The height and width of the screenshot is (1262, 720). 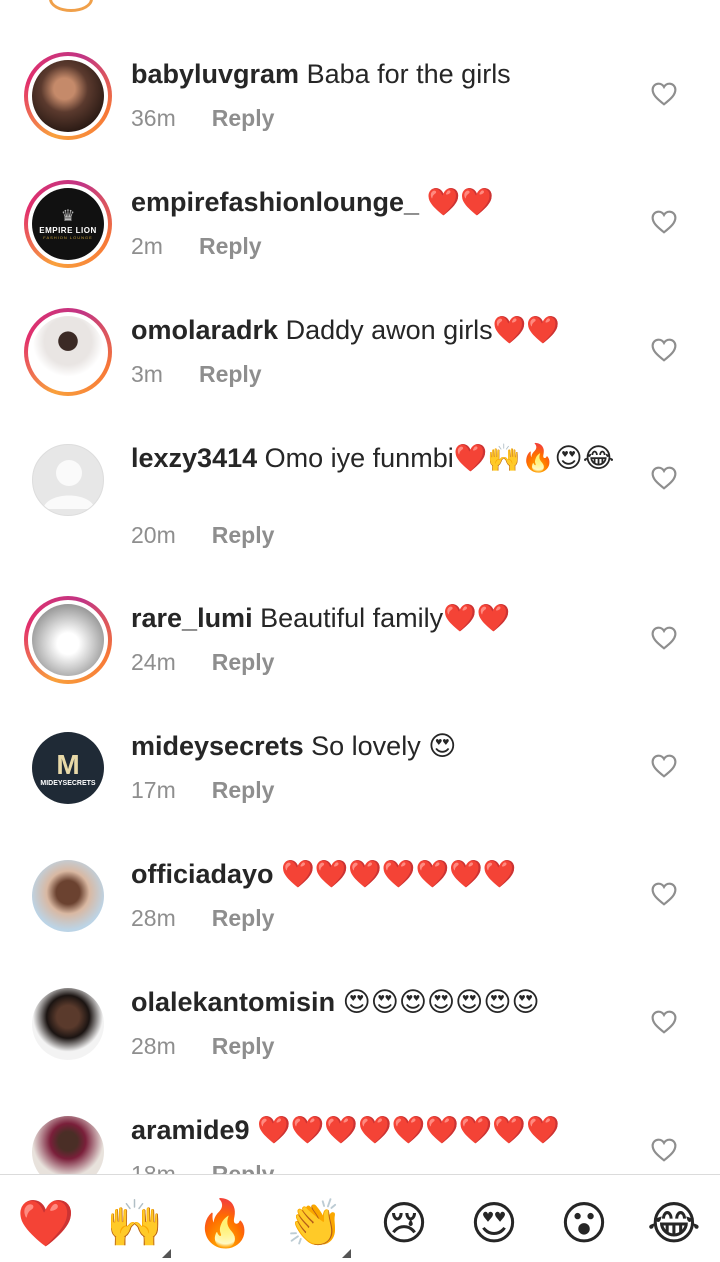 What do you see at coordinates (69, 484) in the screenshot?
I see `default-avatar-icon` at bounding box center [69, 484].